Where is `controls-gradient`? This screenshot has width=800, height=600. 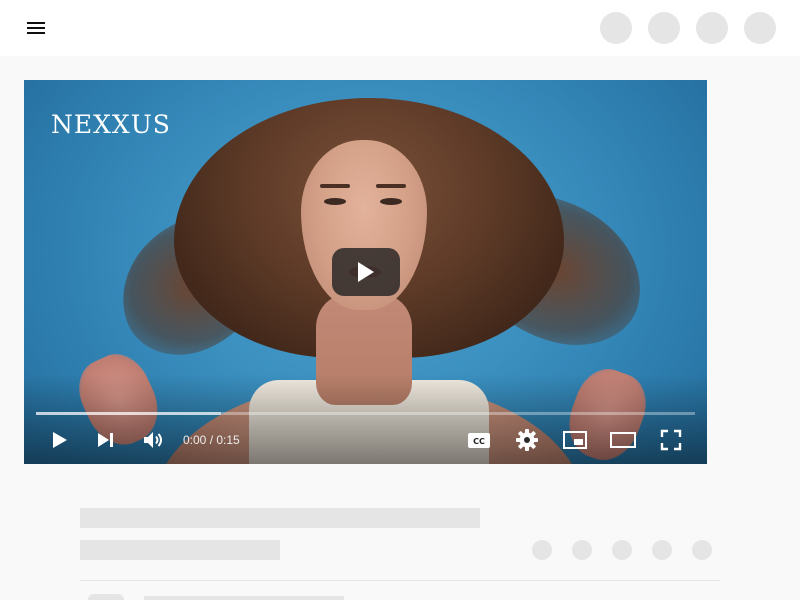 controls-gradient is located at coordinates (365, 419).